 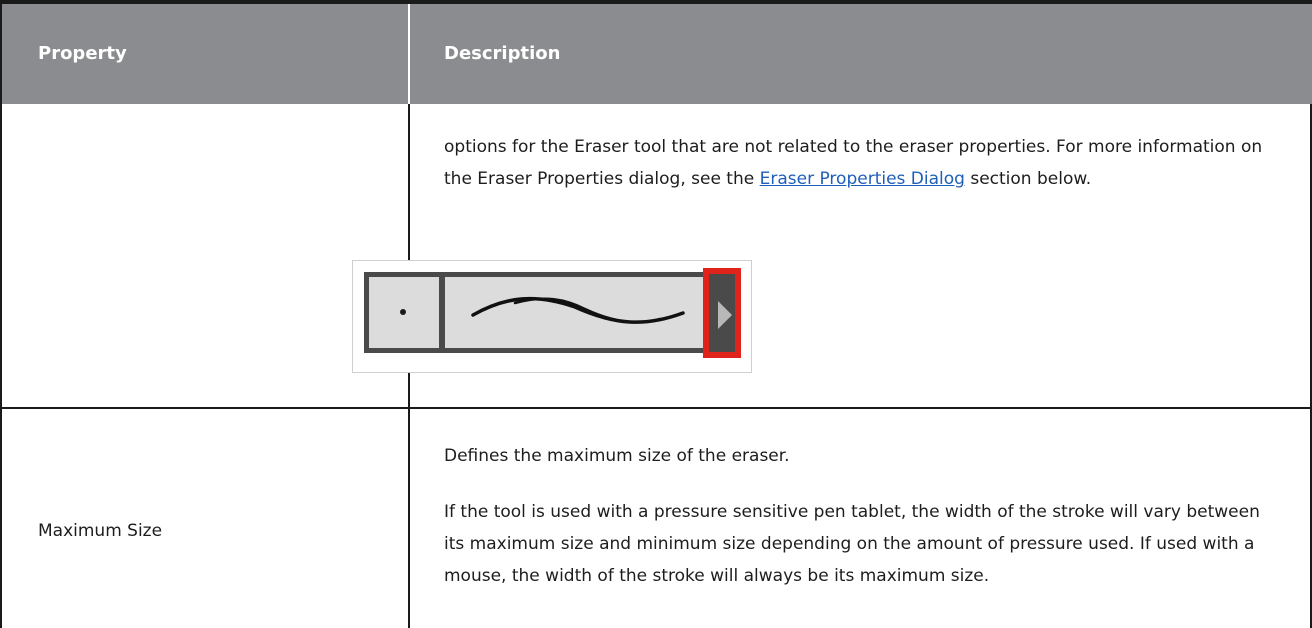 I want to click on row1-text-after: section below., so click(x=1028, y=179).